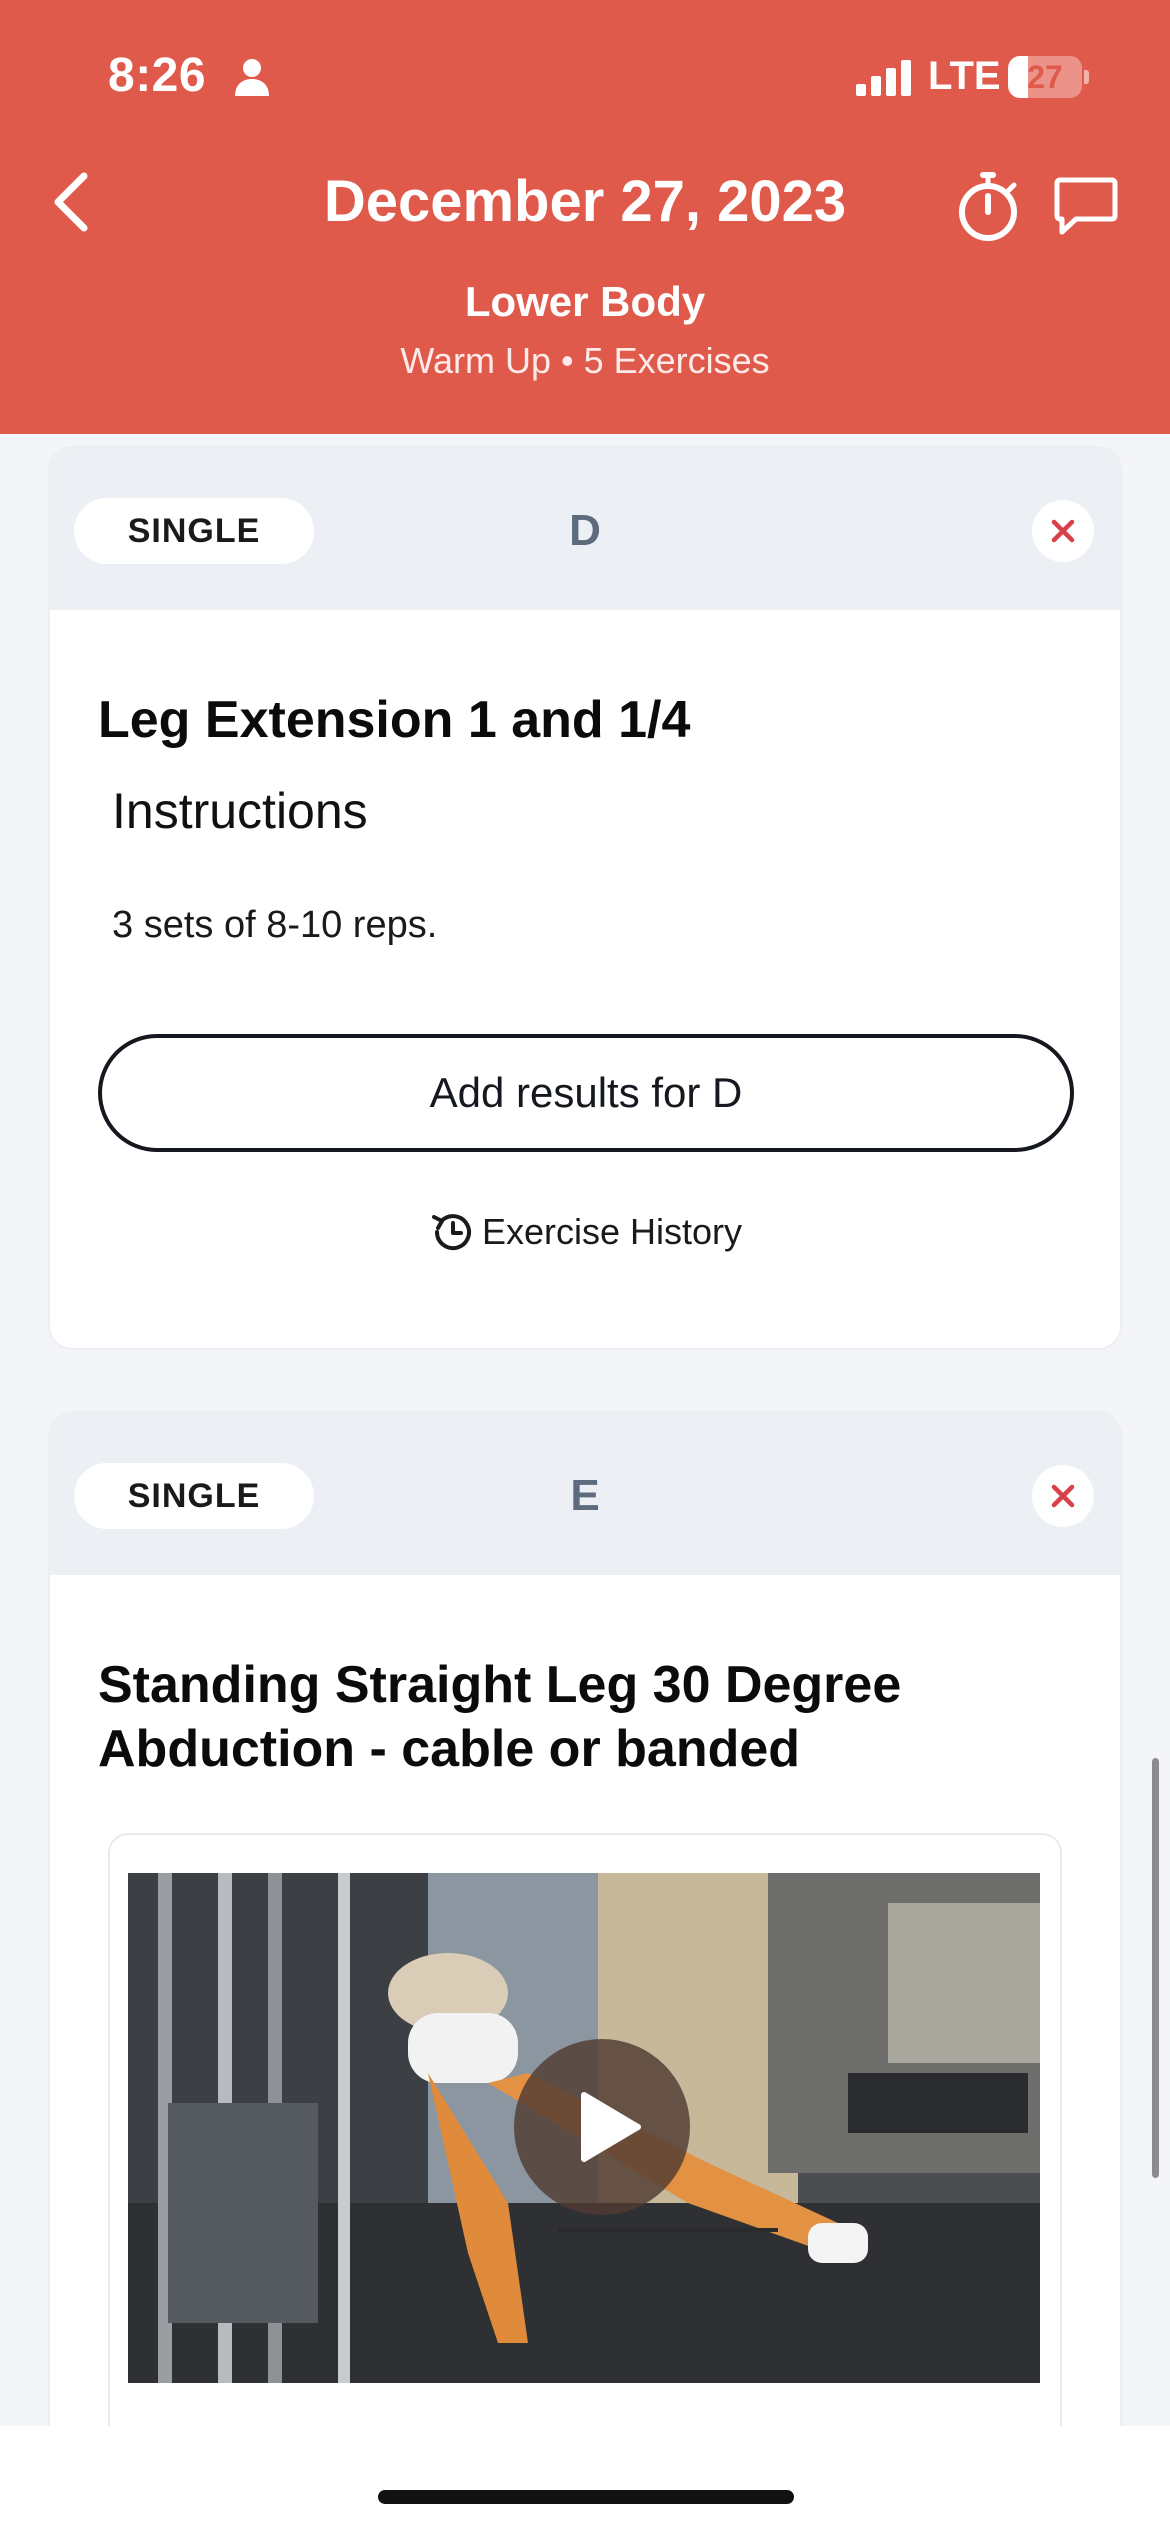 Image resolution: width=1170 pixels, height=2532 pixels. I want to click on card-header: SINGLE D, so click(585, 529).